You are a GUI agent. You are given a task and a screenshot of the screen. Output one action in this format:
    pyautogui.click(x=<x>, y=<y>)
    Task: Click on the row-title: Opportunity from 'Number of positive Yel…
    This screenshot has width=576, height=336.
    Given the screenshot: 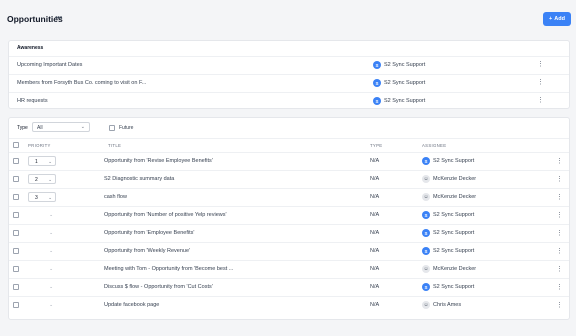 What is the action you would take?
    pyautogui.click(x=165, y=215)
    